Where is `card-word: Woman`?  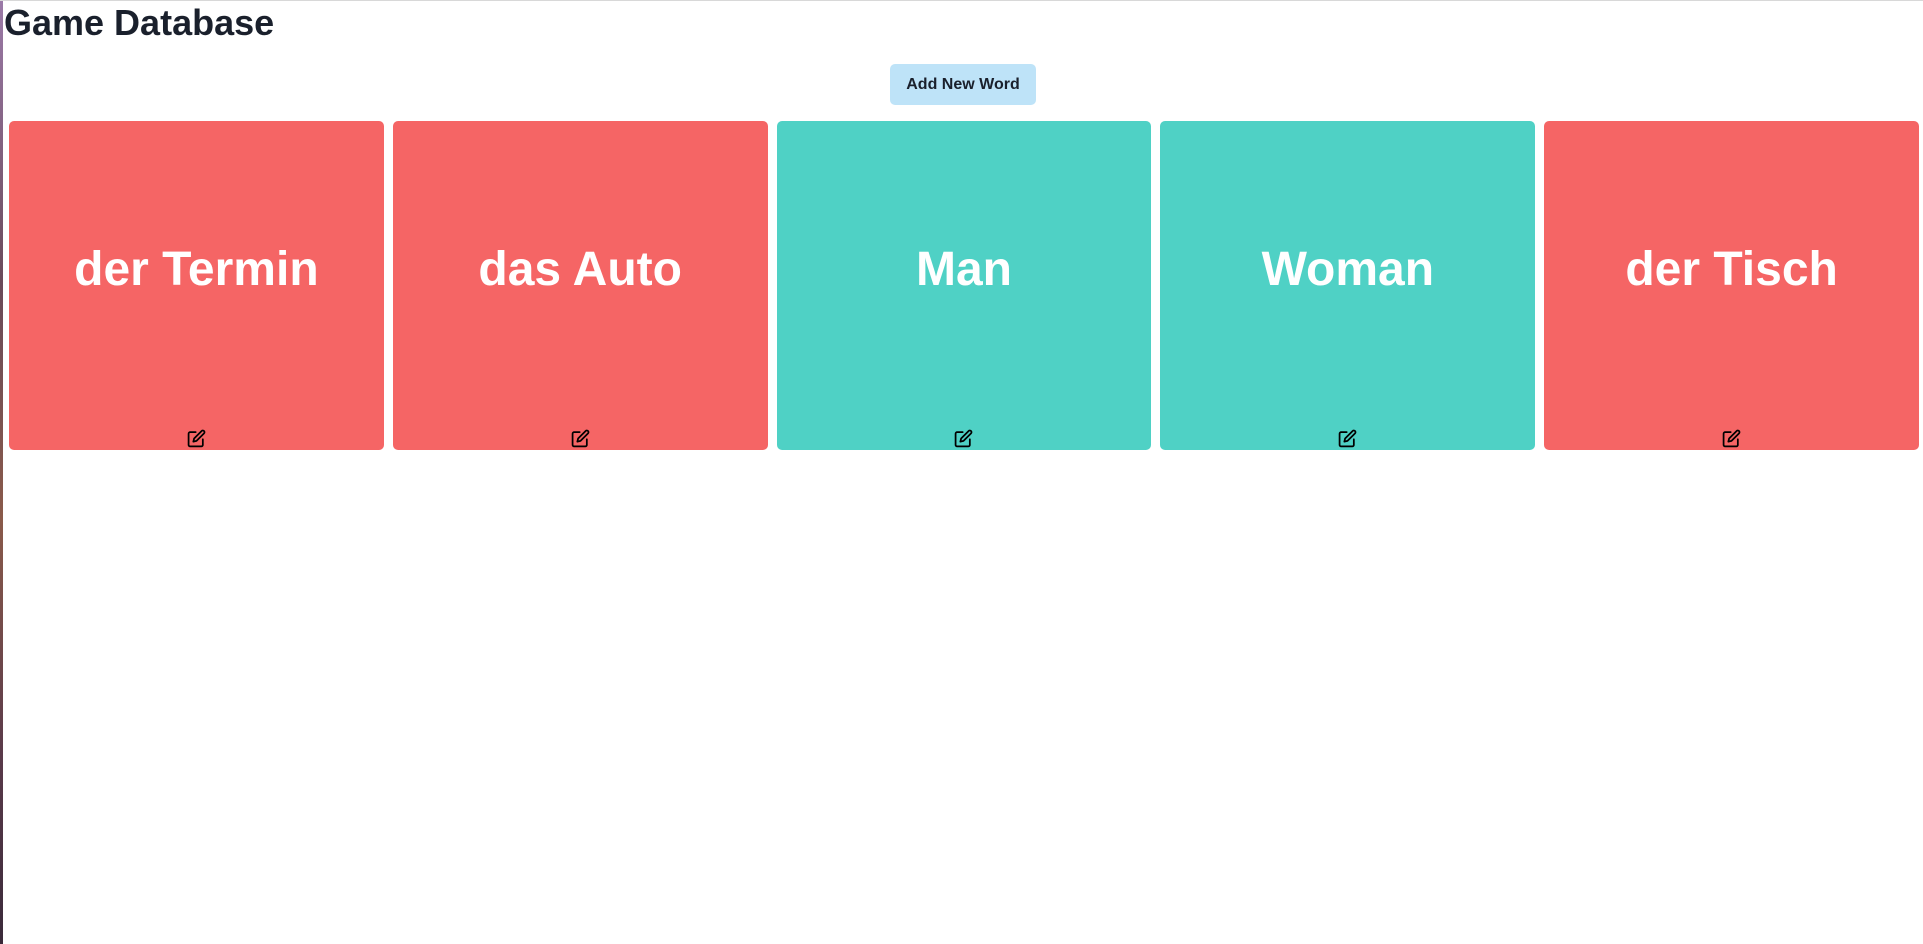
card-word: Woman is located at coordinates (1348, 269).